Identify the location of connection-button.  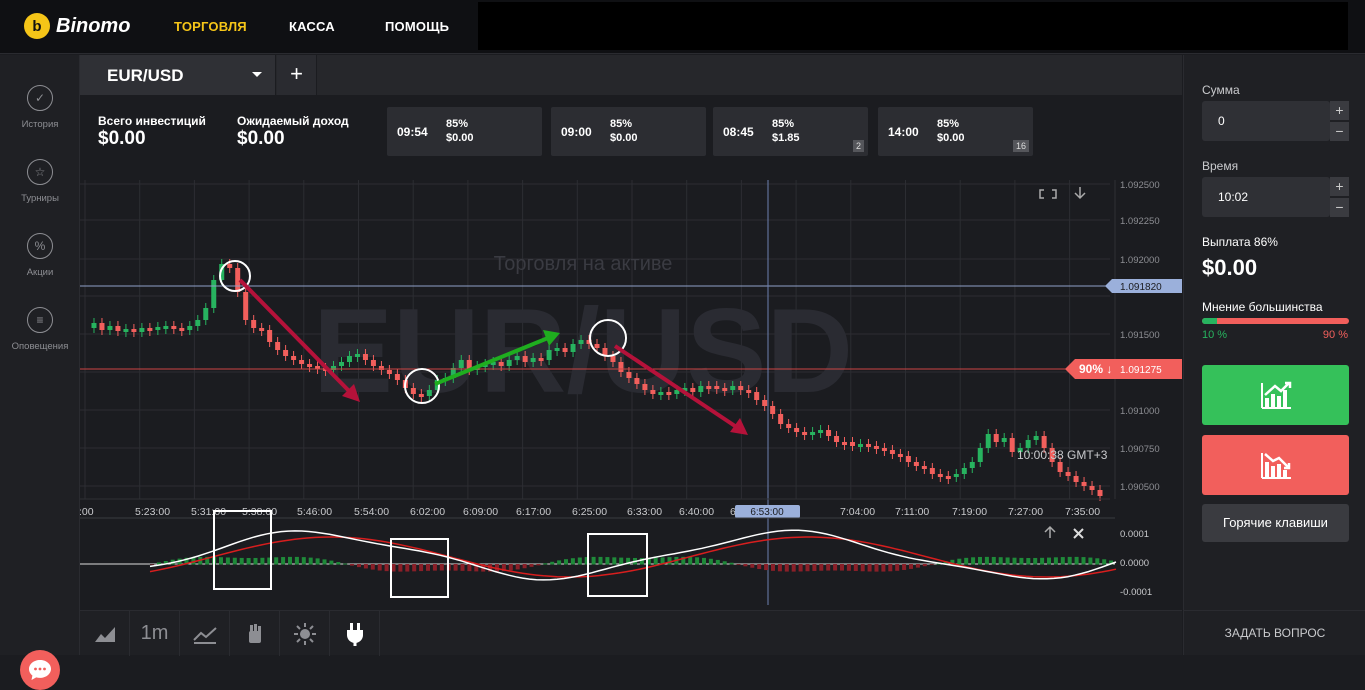
(355, 633).